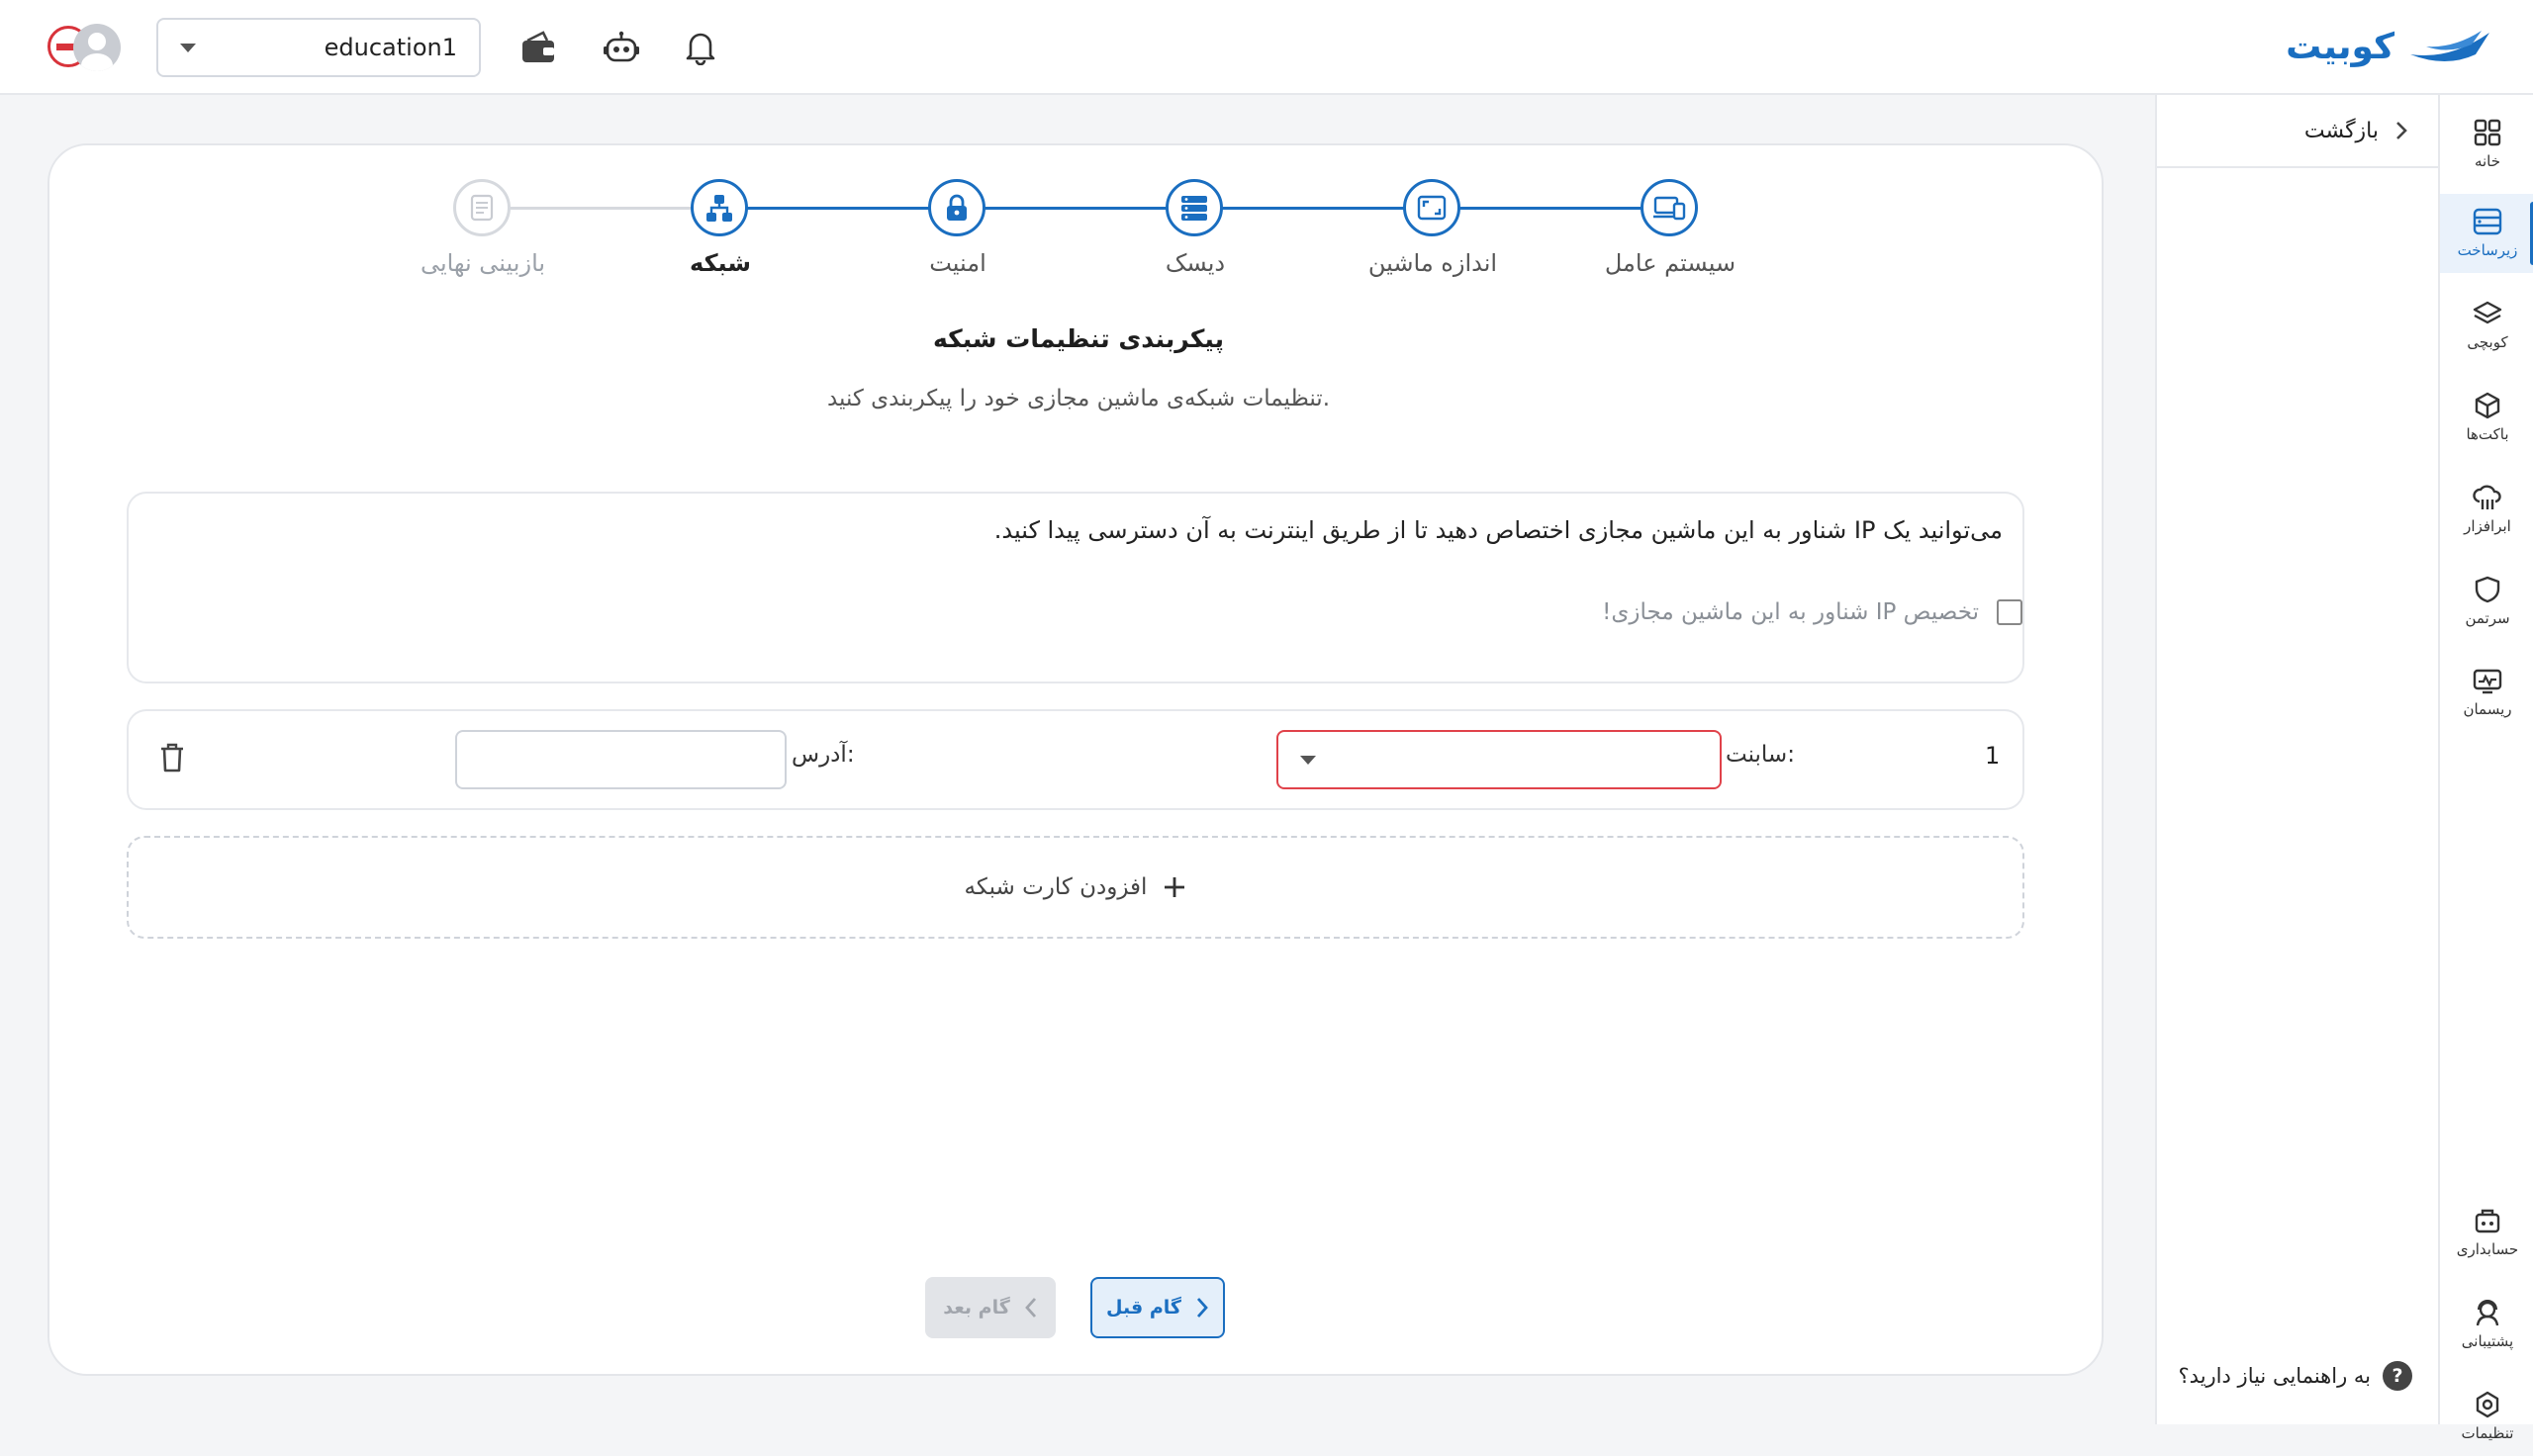 This screenshot has width=2533, height=1456. I want to click on step-security-label: امنیت, so click(957, 263).